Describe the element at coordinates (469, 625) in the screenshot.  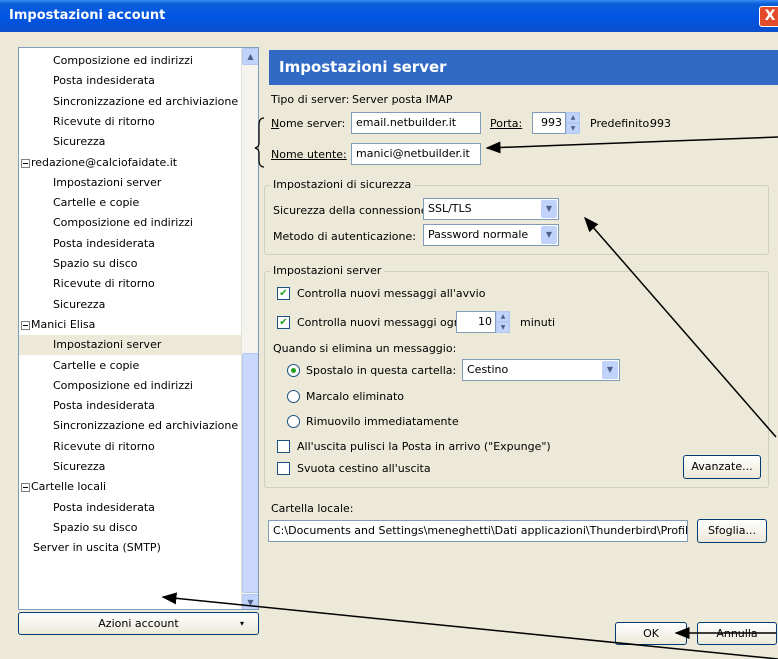
I see `arrow-to-smtp` at that location.